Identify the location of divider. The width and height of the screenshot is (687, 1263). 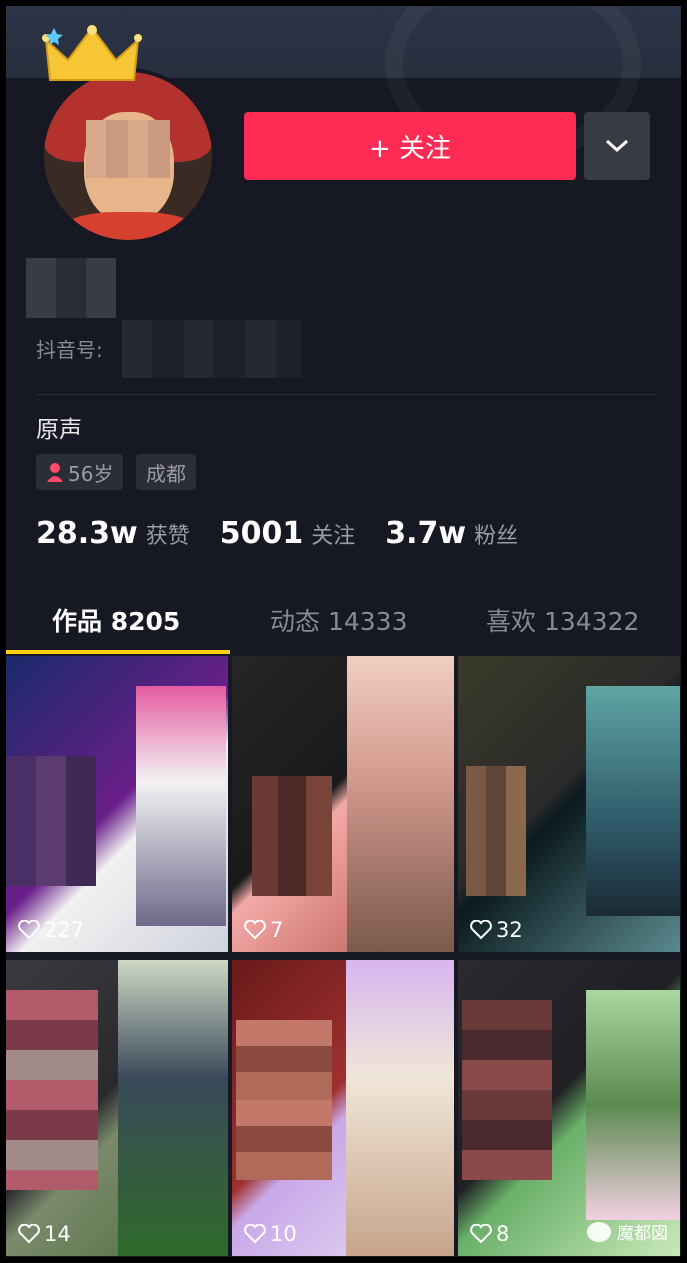
(346, 394).